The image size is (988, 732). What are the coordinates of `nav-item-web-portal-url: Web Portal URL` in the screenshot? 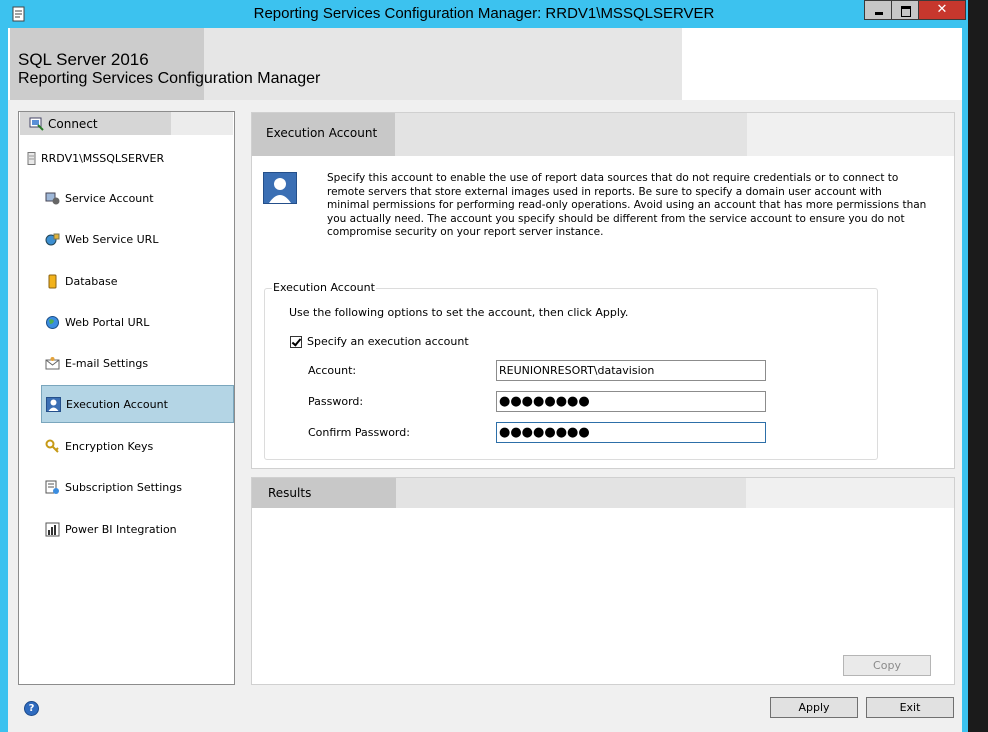 It's located at (137, 322).